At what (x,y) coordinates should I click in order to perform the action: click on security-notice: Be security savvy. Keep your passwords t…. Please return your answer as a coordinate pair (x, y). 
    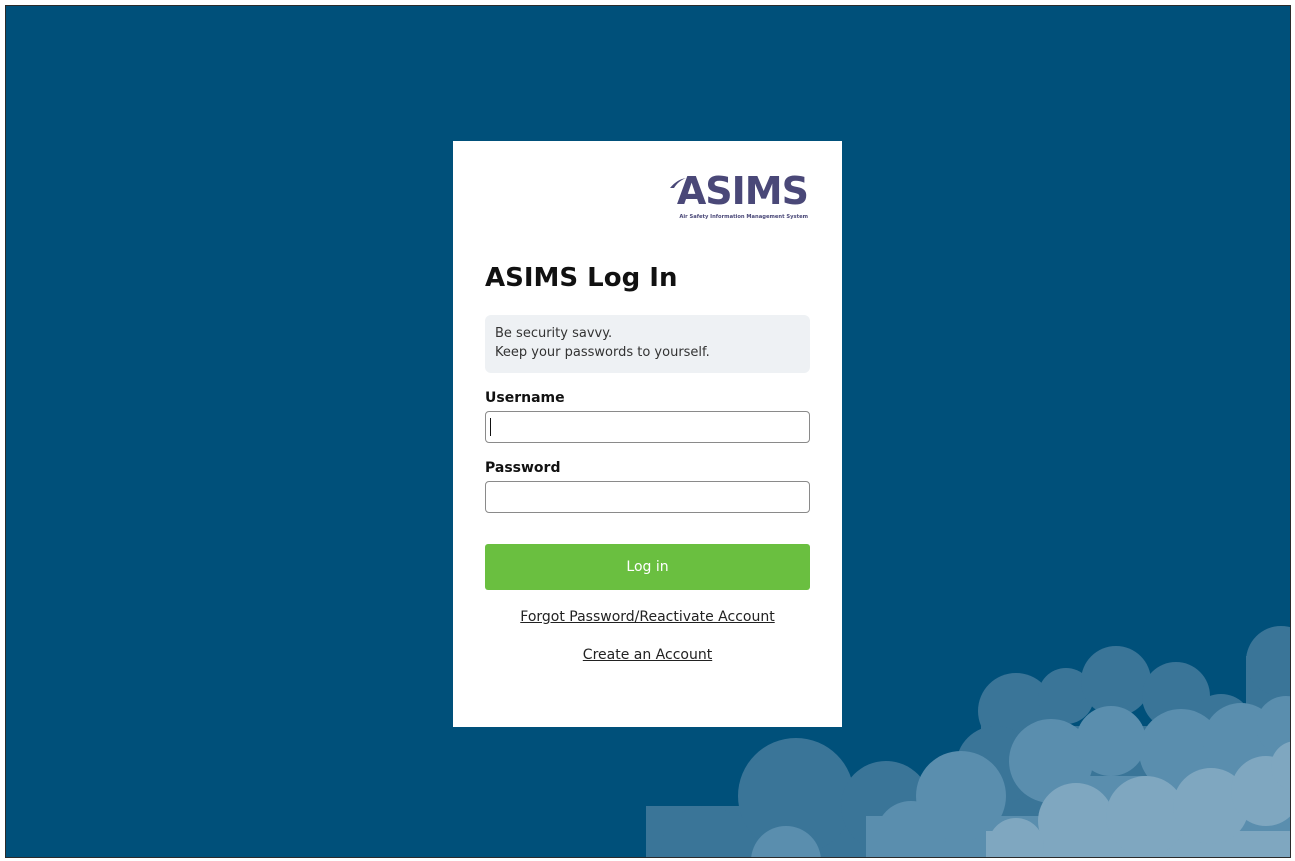
    Looking at the image, I should click on (647, 344).